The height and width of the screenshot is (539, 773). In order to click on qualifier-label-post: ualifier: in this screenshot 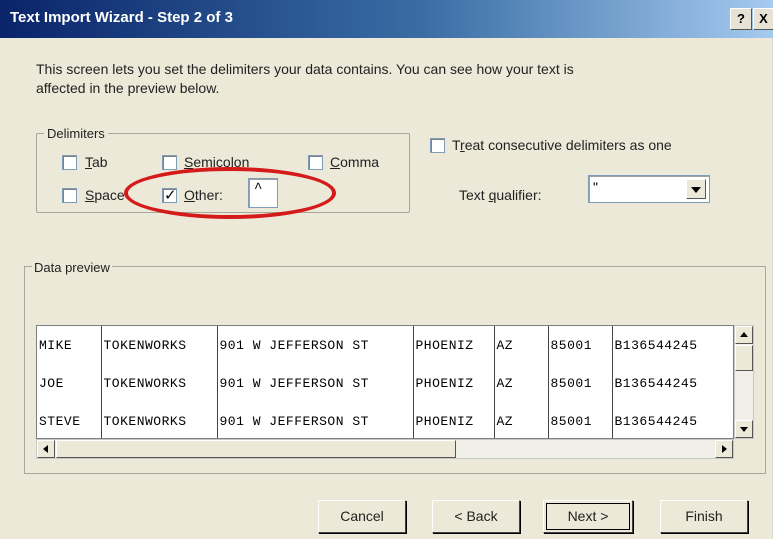, I will do `click(519, 195)`.